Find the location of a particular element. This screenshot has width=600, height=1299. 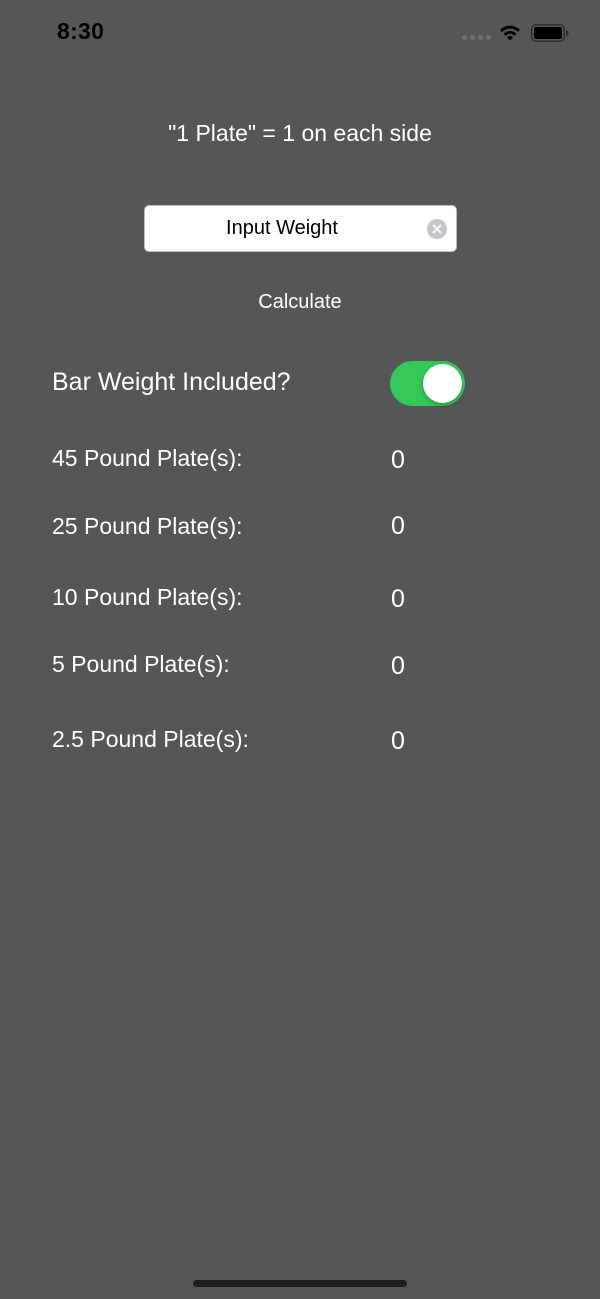

clear-input-button is located at coordinates (437, 229).